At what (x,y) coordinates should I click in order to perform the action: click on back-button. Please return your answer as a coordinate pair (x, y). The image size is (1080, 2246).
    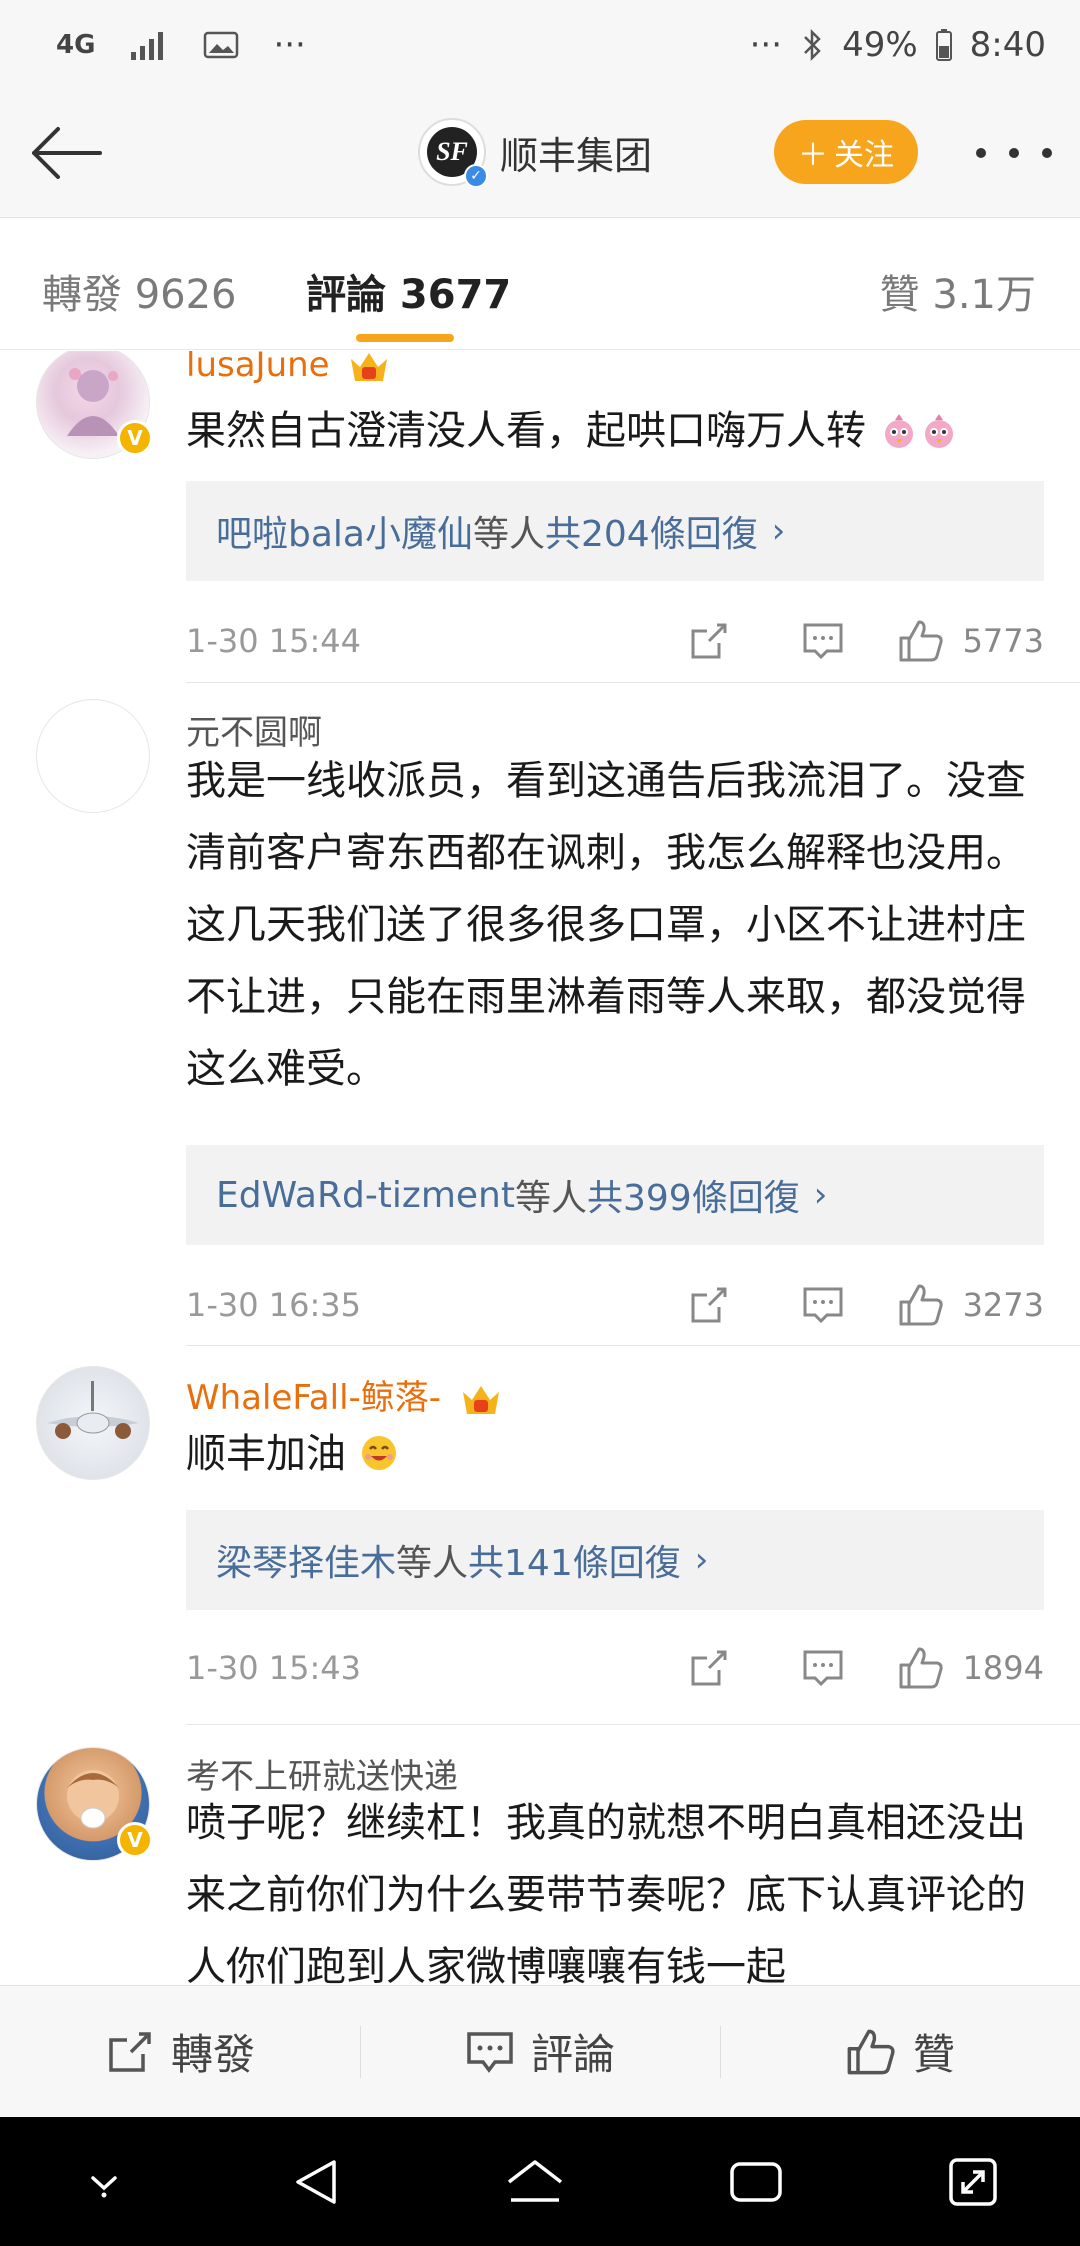
    Looking at the image, I should click on (66, 153).